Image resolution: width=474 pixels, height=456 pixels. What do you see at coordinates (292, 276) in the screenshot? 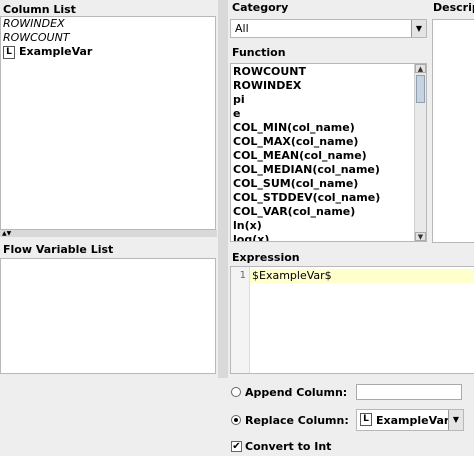
I see `expression-text: $ExampleVar$` at bounding box center [292, 276].